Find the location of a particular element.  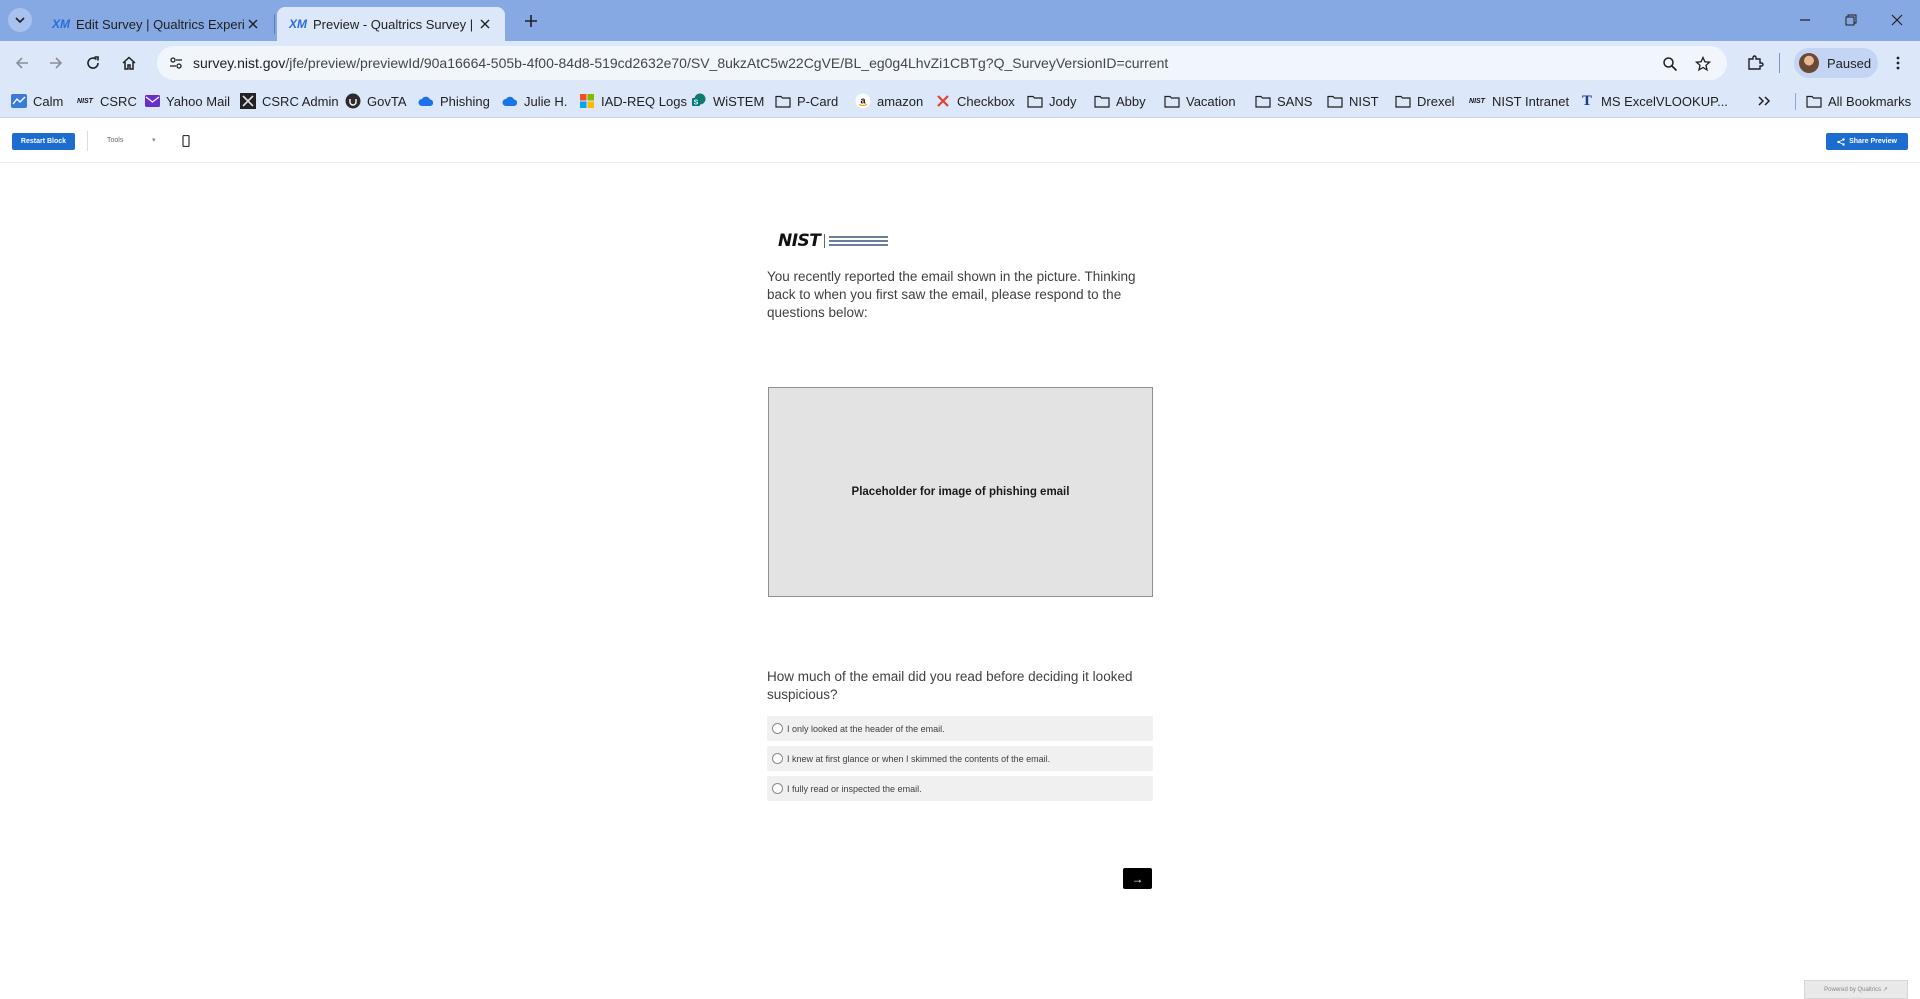

bookmark-label: WiSTEM is located at coordinates (739, 101).